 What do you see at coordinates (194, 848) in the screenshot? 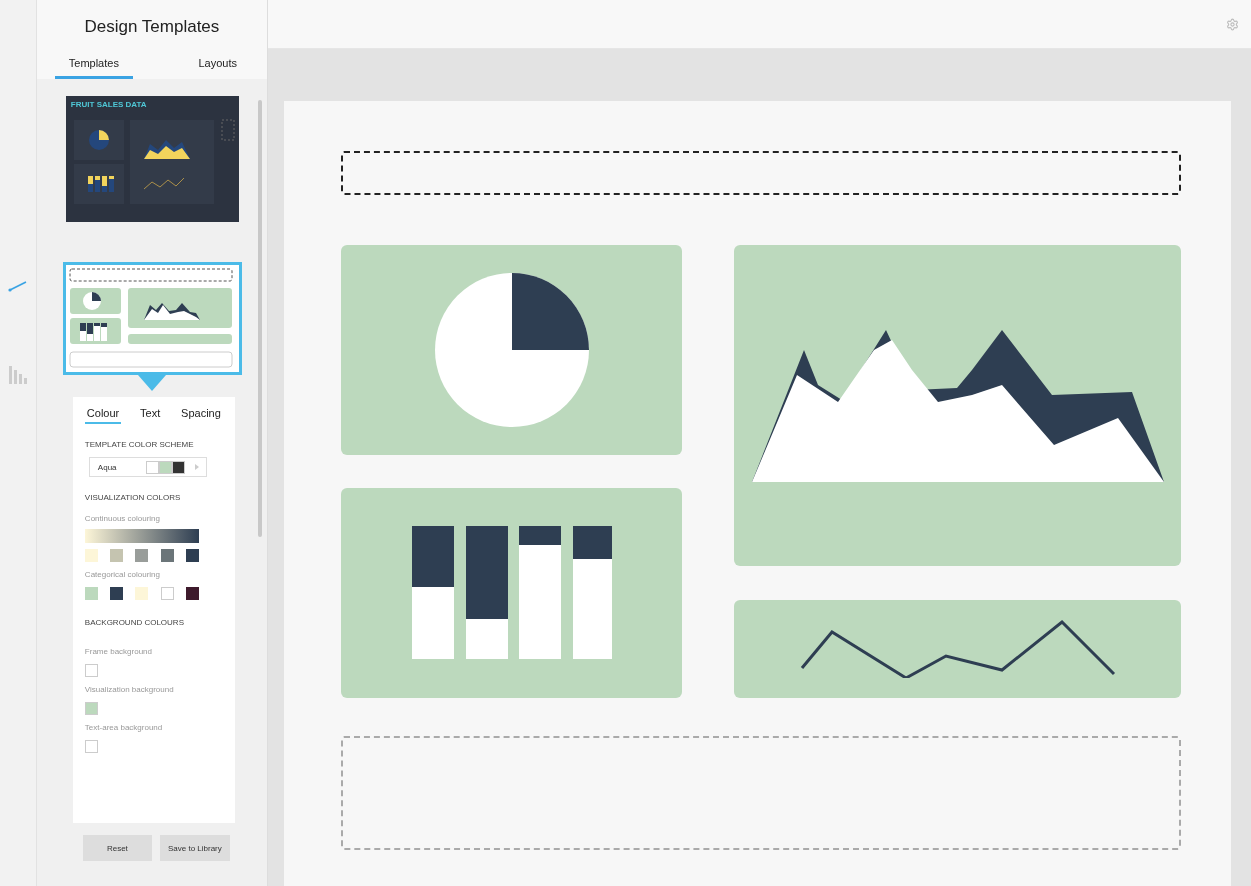
I see `save-button: Save to Library` at bounding box center [194, 848].